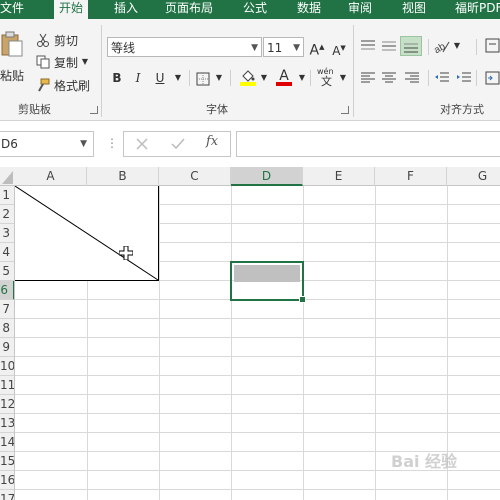  I want to click on insert-function-icon: fx, so click(212, 141).